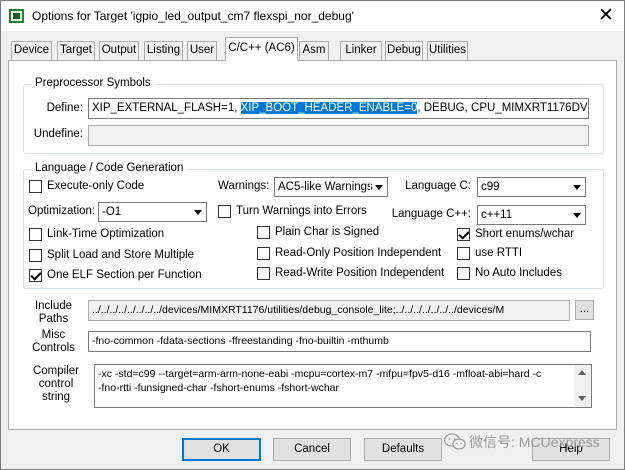 The image size is (625, 470). Describe the element at coordinates (64, 108) in the screenshot. I see `define-label: Define:` at that location.